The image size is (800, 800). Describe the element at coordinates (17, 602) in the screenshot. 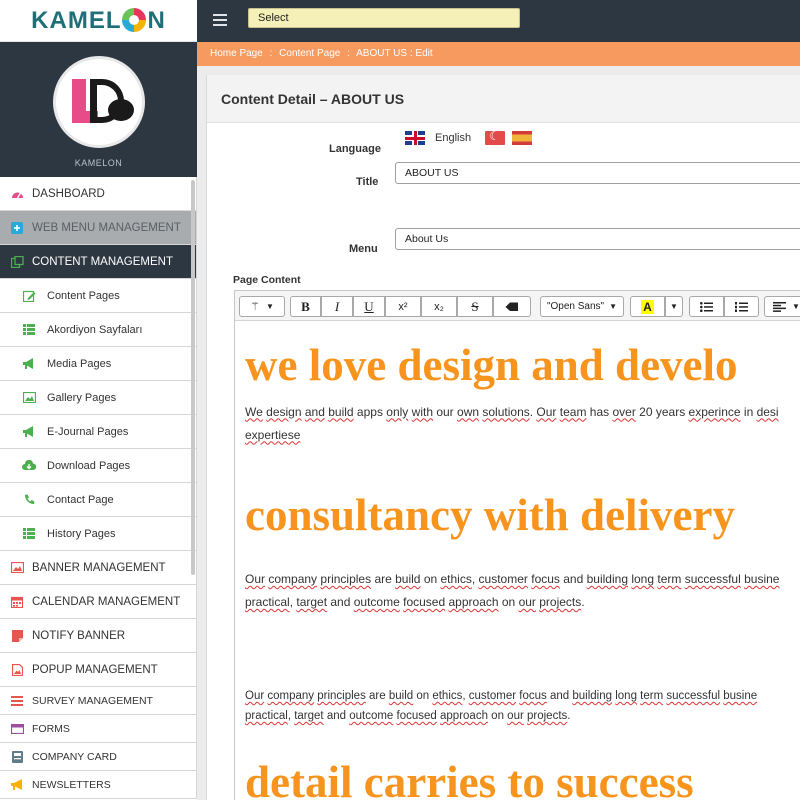

I see `calendar-icon` at that location.